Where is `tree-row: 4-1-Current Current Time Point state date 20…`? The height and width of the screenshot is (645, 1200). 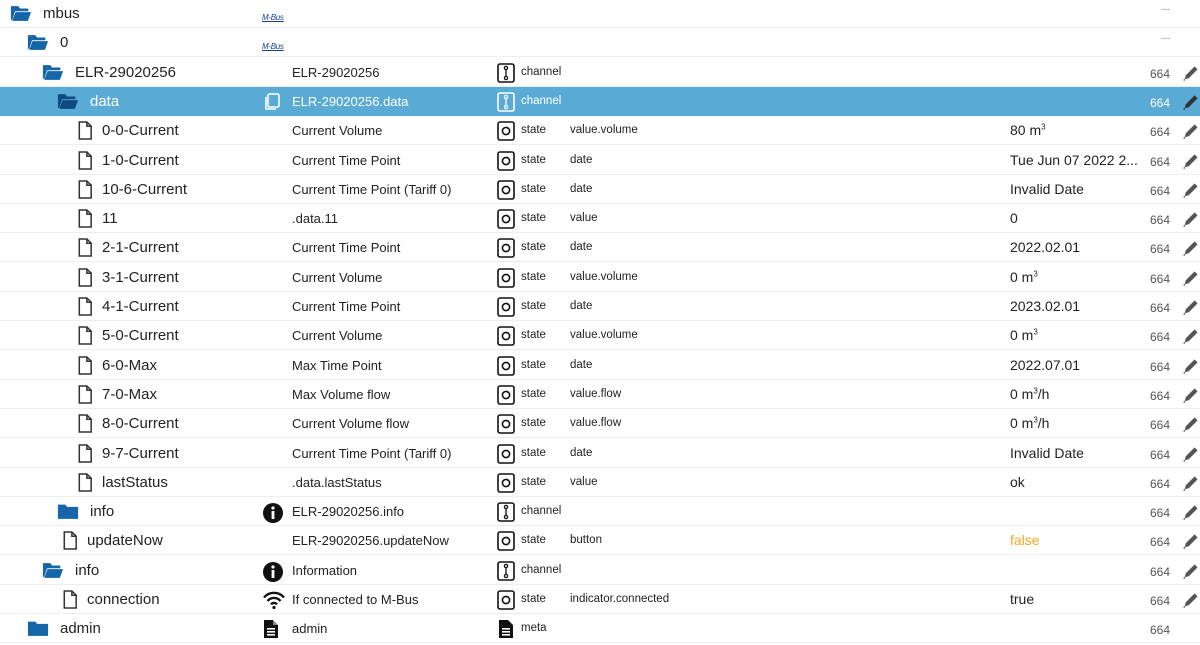 tree-row: 4-1-Current Current Time Point state date 20… is located at coordinates (600, 306).